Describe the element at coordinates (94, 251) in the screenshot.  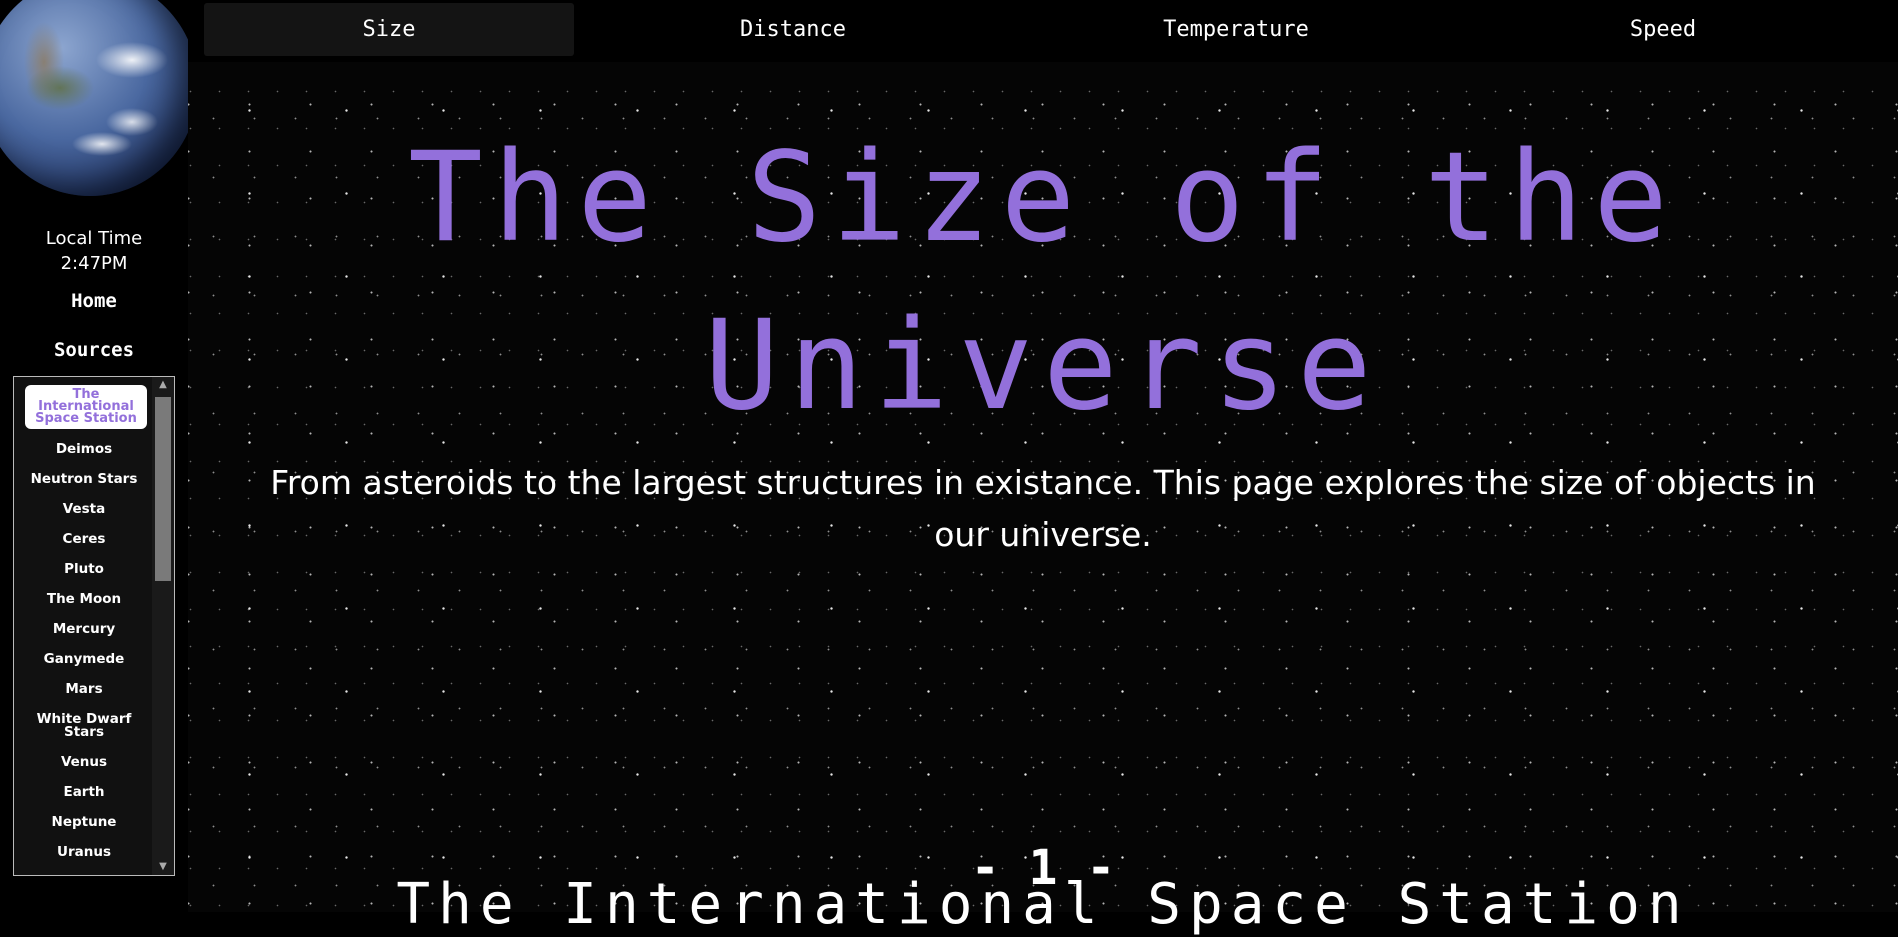
I see `local-time: Local Time 2:47PM` at that location.